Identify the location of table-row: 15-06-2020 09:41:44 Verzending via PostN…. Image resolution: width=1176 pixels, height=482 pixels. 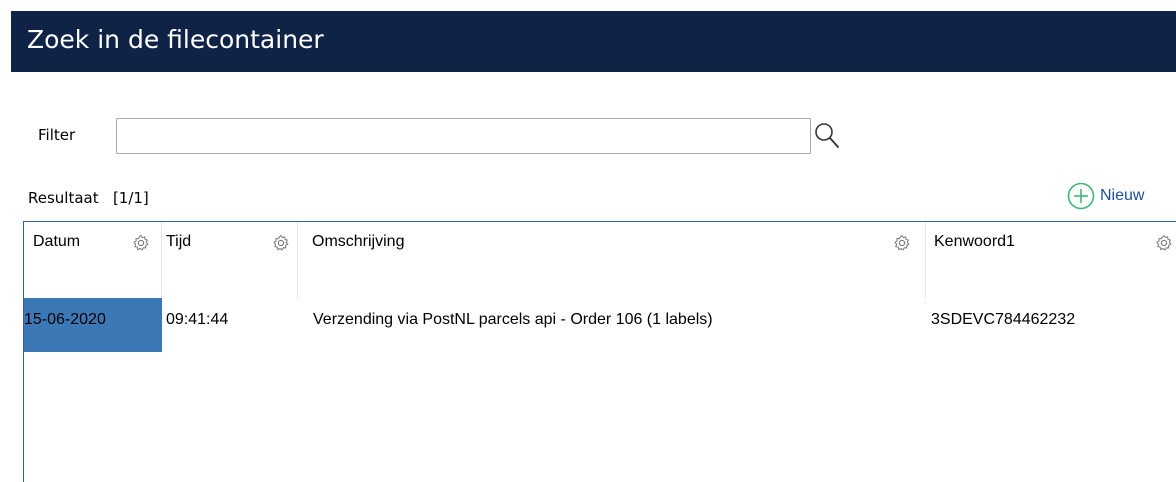
(600, 325).